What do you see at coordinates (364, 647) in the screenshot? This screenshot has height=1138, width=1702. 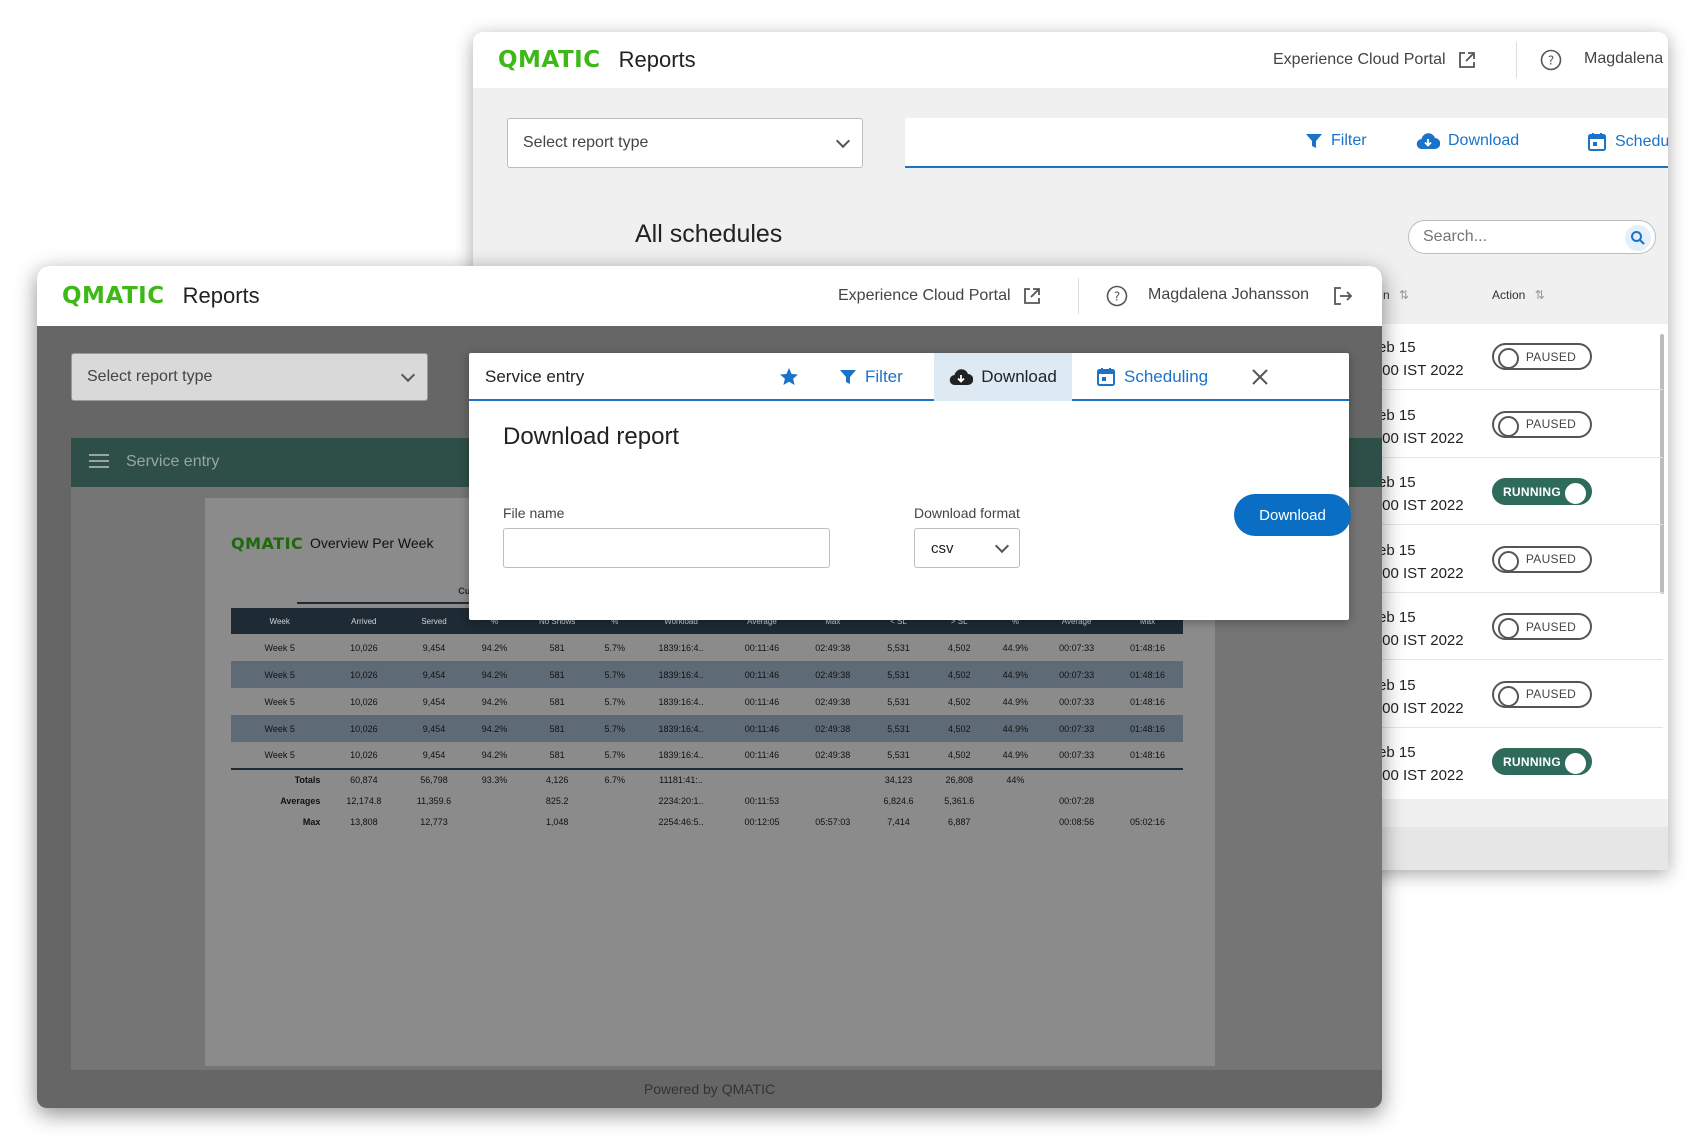 I see `table-cell: 10,026` at bounding box center [364, 647].